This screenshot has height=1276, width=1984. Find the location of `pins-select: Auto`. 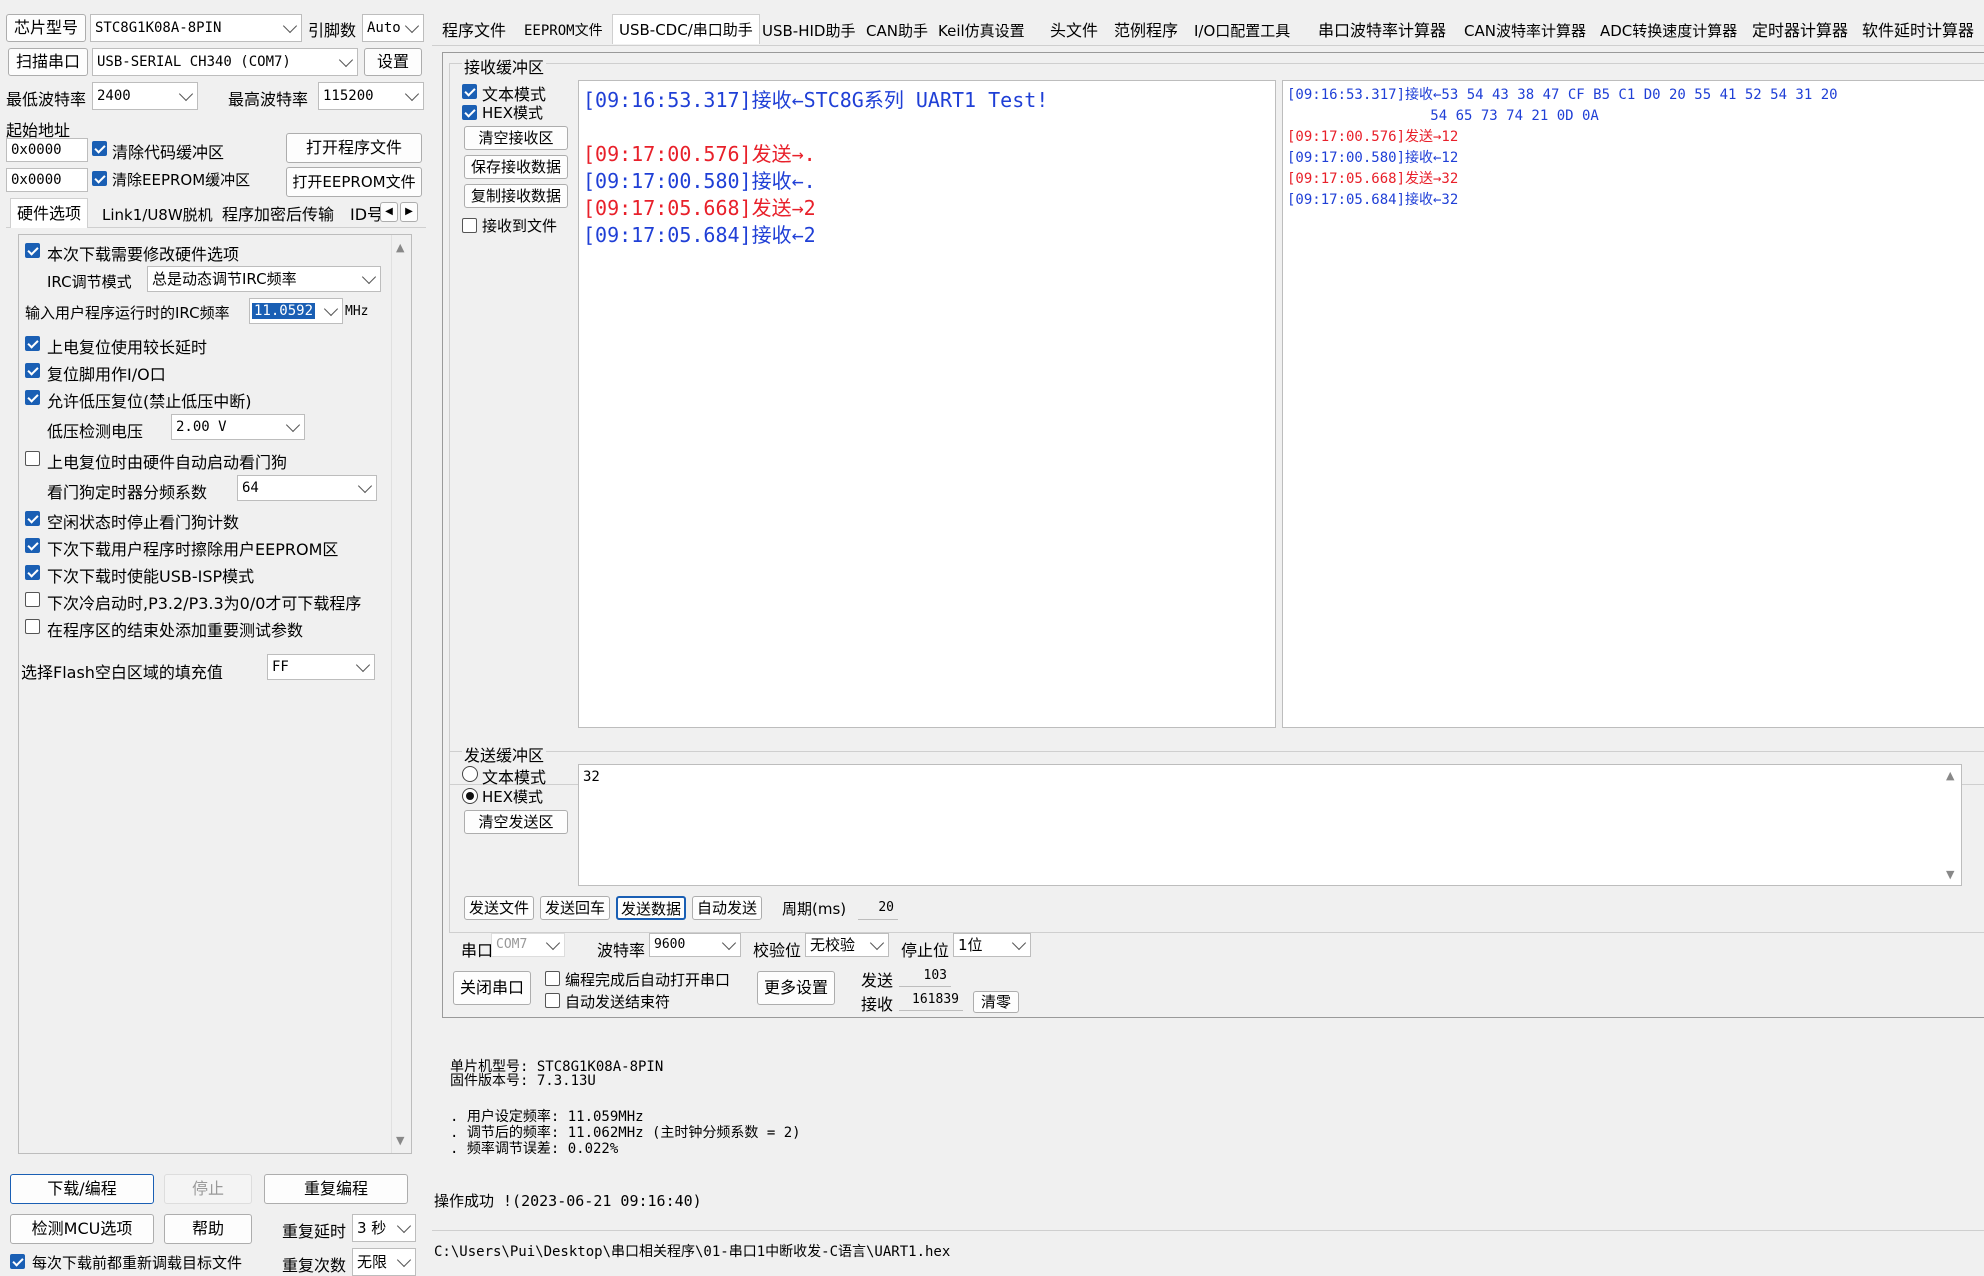

pins-select: Auto is located at coordinates (393, 28).